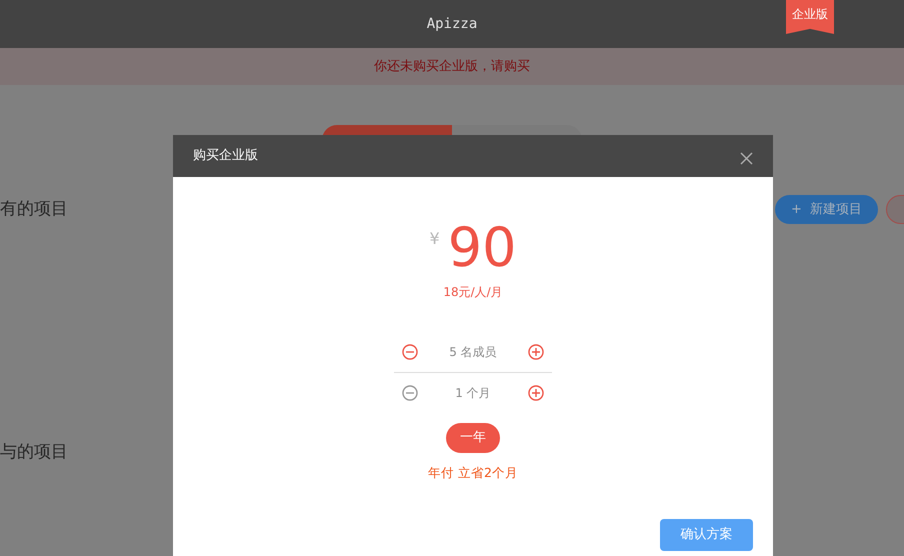 This screenshot has width=904, height=556. I want to click on unit-price: 18元/人/月, so click(473, 292).